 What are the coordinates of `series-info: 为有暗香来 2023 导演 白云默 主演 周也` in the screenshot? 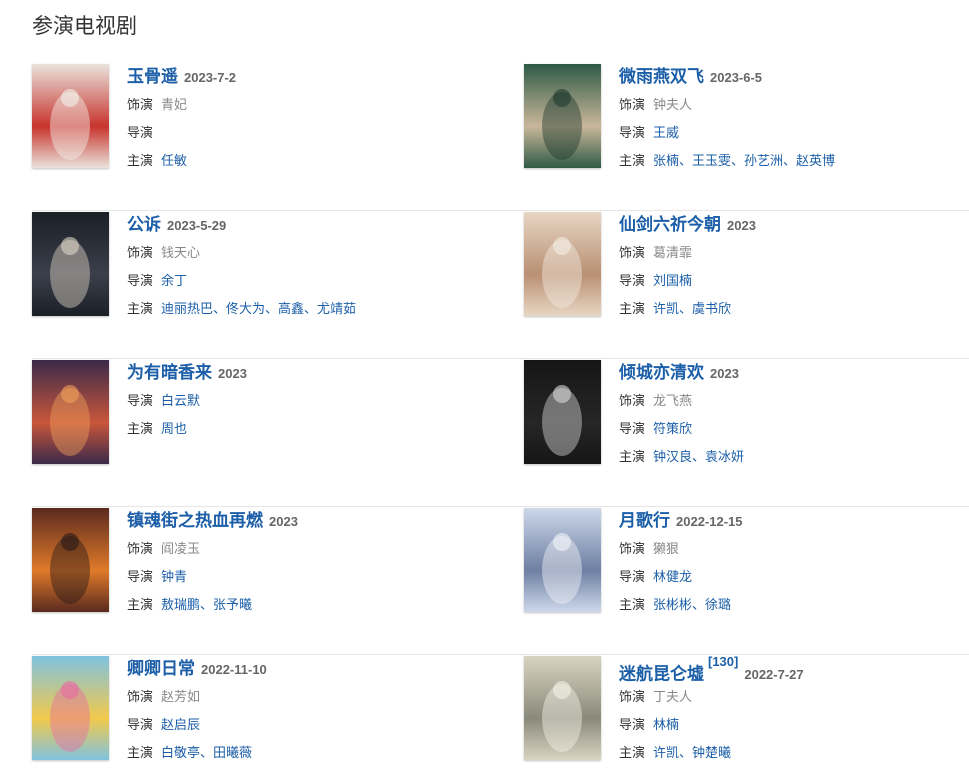 It's located at (307, 401).